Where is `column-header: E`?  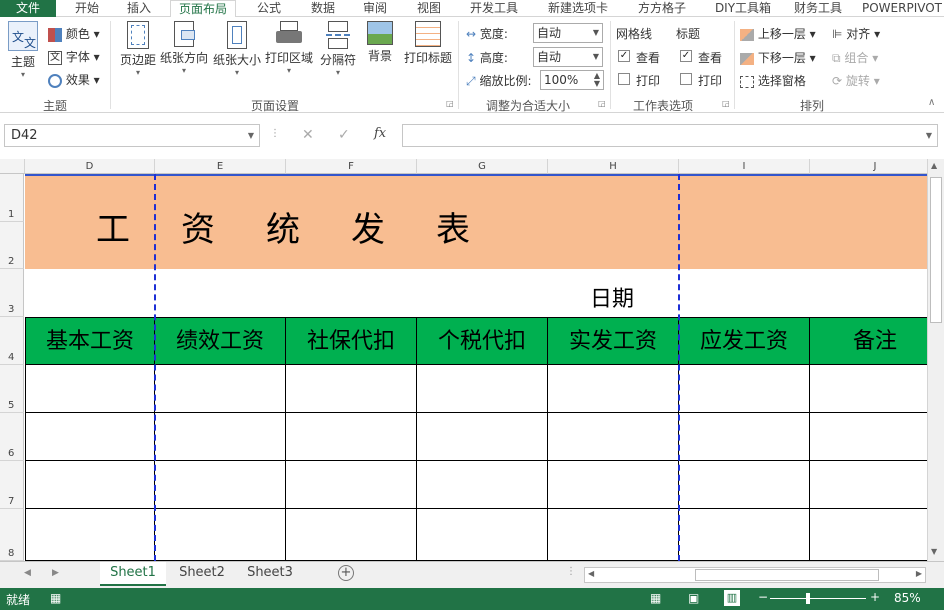 column-header: E is located at coordinates (220, 166).